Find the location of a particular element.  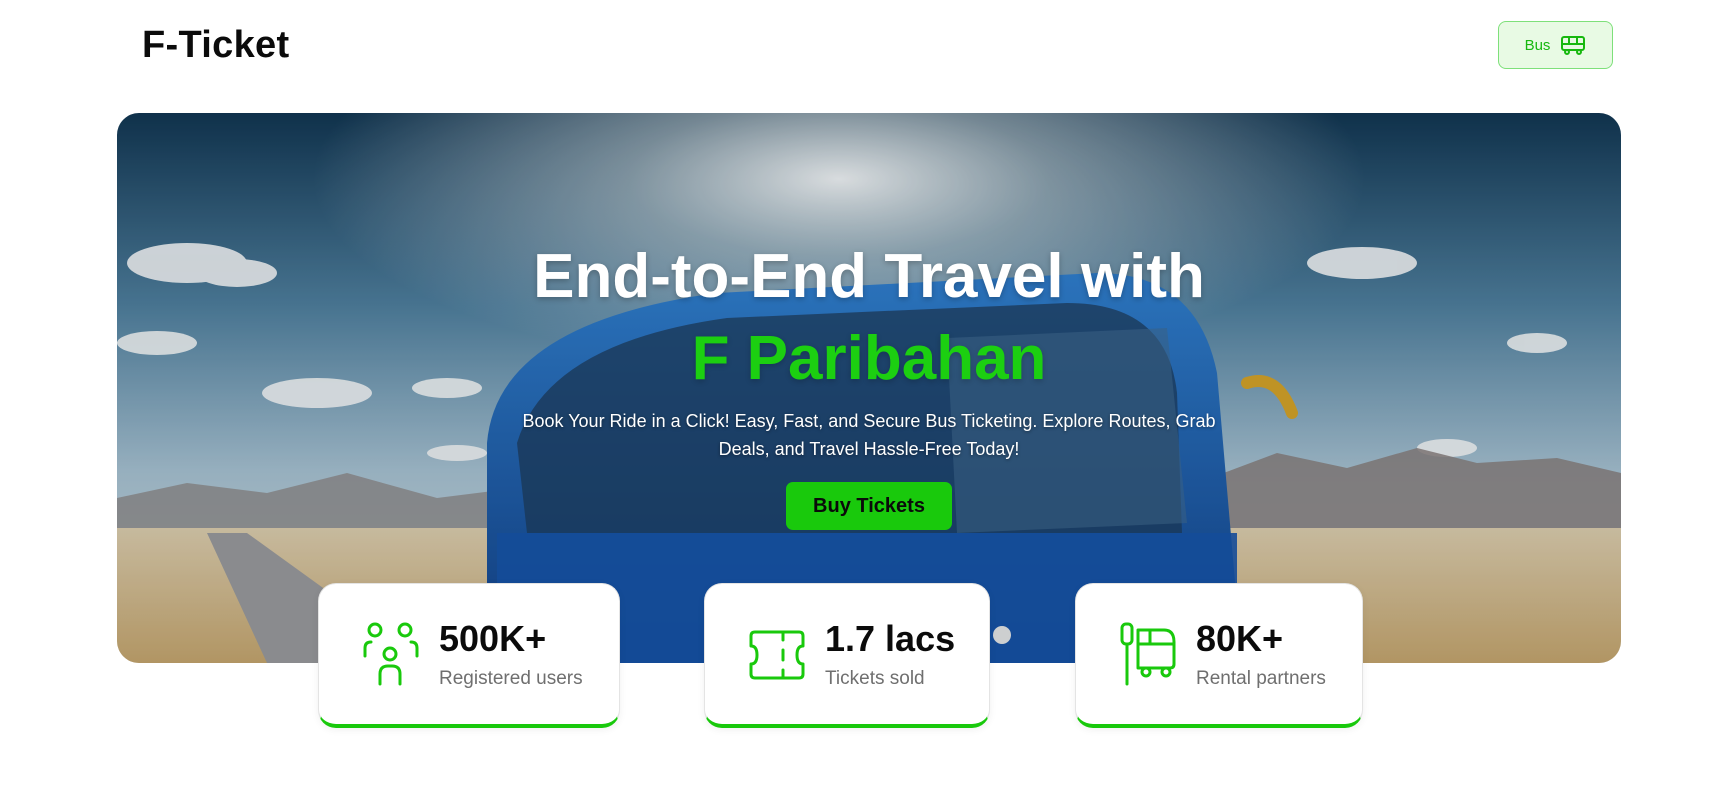

stat-card-partners: 80K+ Rental partners is located at coordinates (1219, 655).